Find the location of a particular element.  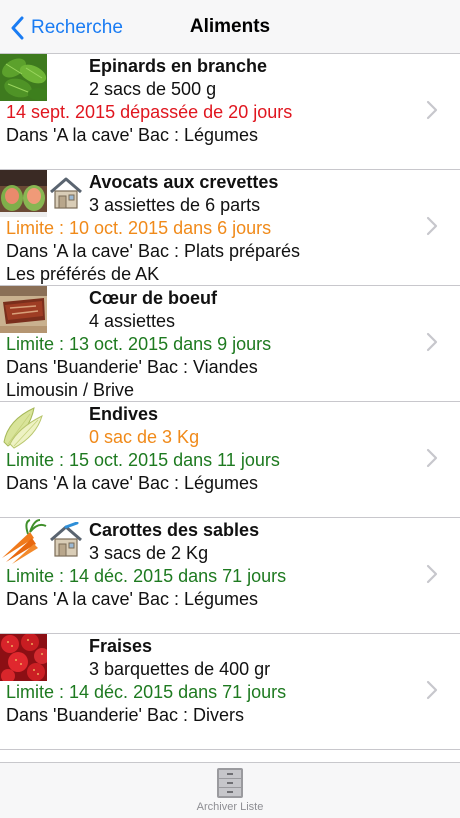

item-quantity: 3 barquettes de 400 gr is located at coordinates (180, 669).